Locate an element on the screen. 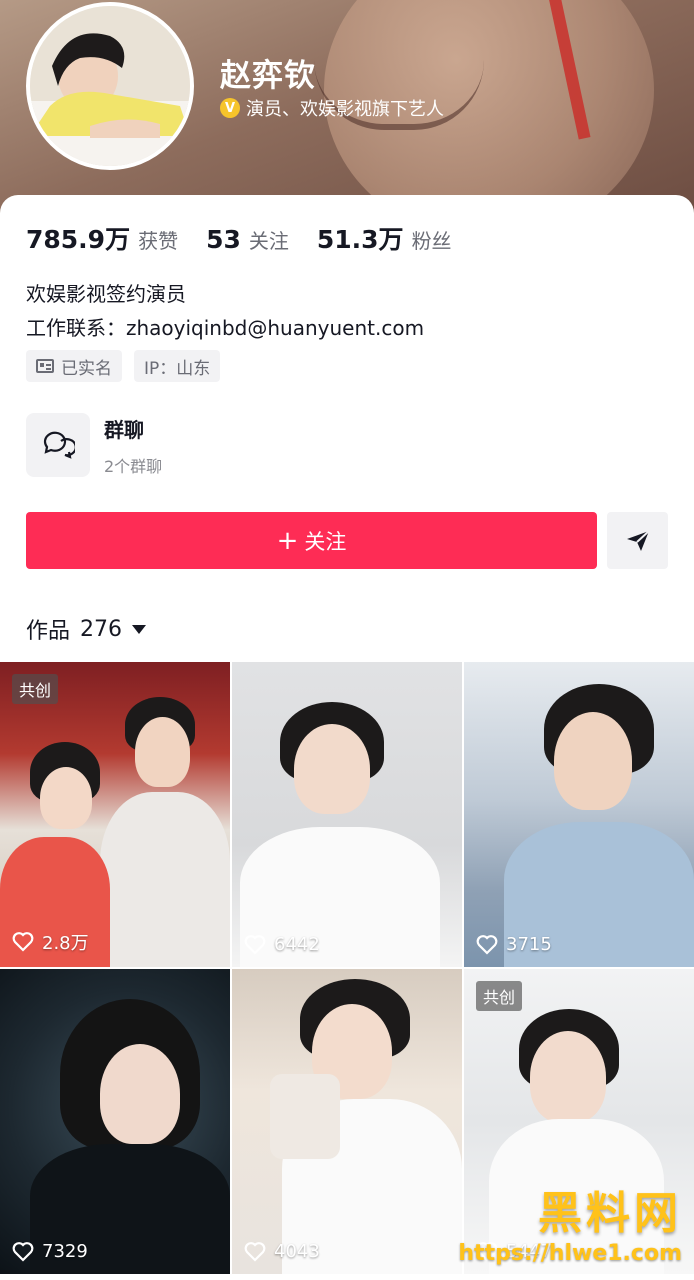 This screenshot has height=1280, width=694. works-label: 作品 is located at coordinates (48, 631).